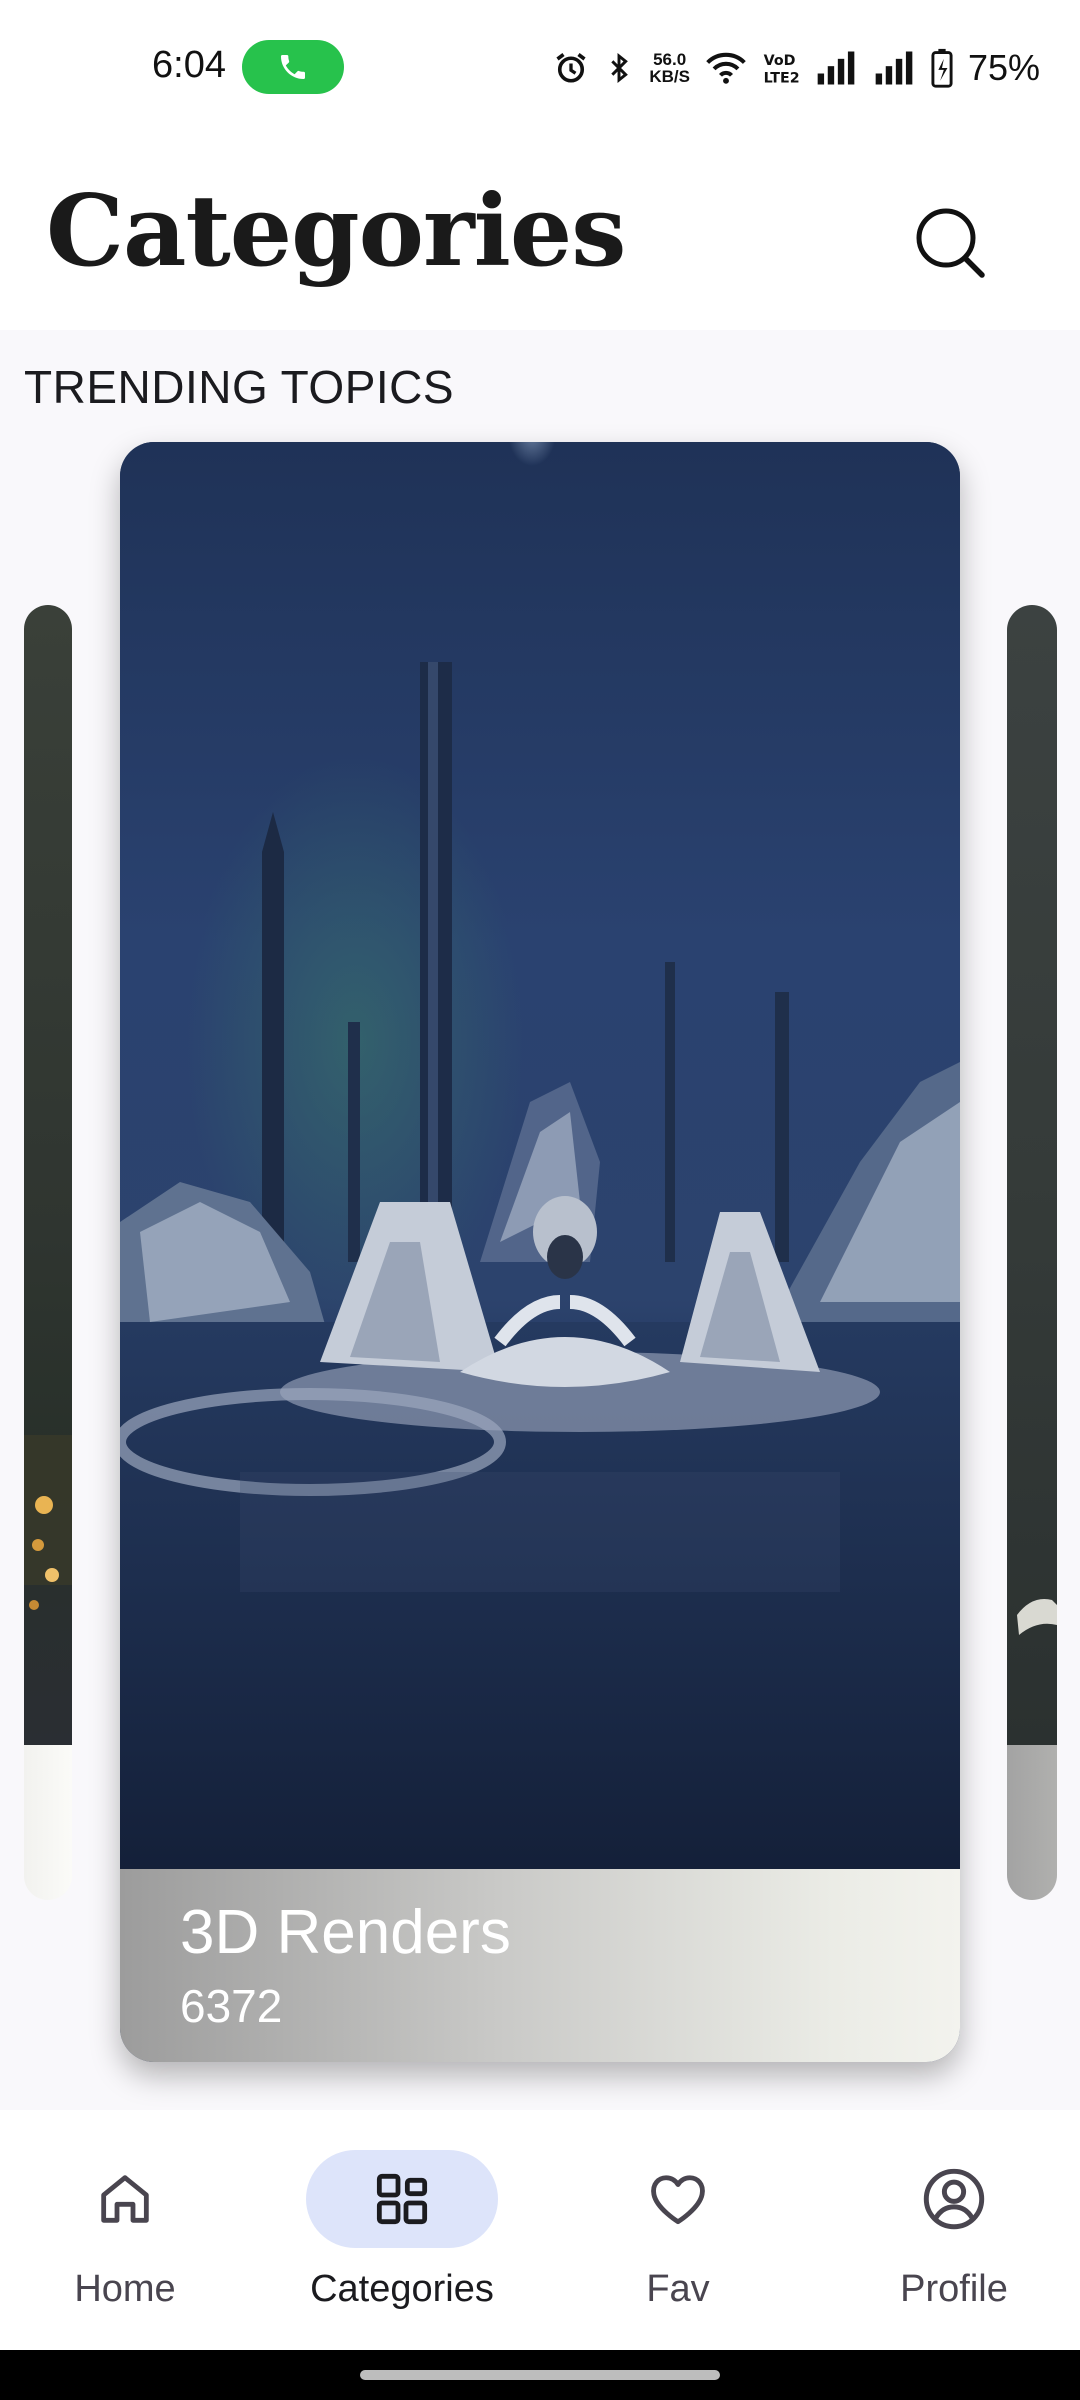 The width and height of the screenshot is (1080, 2400). I want to click on nav-label: Profile, so click(954, 2289).